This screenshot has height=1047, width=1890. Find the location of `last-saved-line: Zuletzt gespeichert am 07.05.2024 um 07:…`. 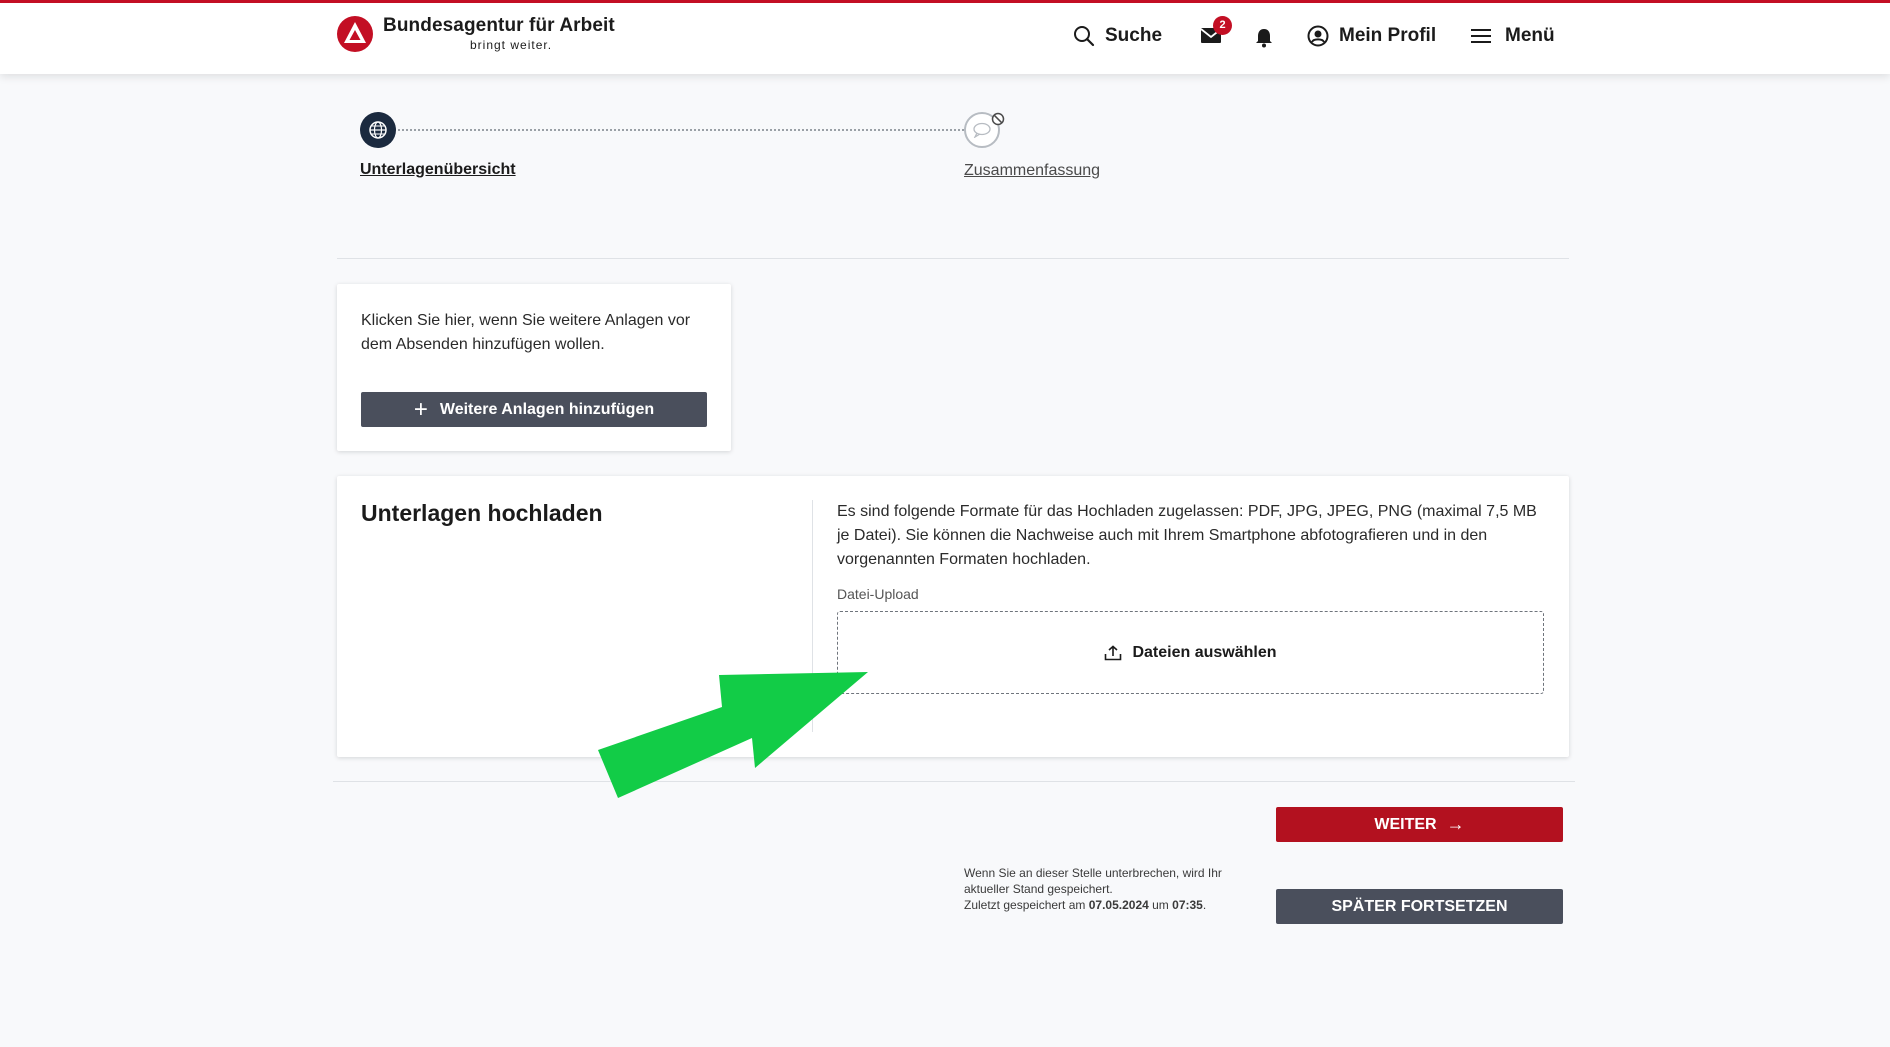

last-saved-line: Zuletzt gespeichert am 07.05.2024 um 07:… is located at coordinates (1109, 905).